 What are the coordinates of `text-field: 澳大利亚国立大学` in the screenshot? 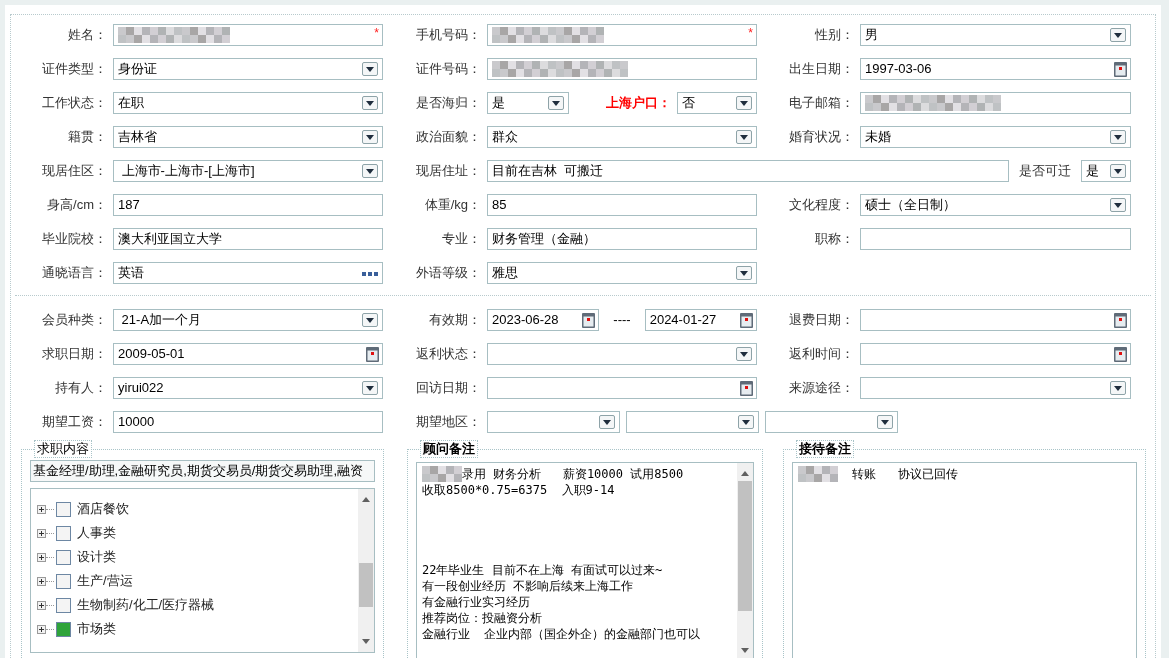 It's located at (248, 239).